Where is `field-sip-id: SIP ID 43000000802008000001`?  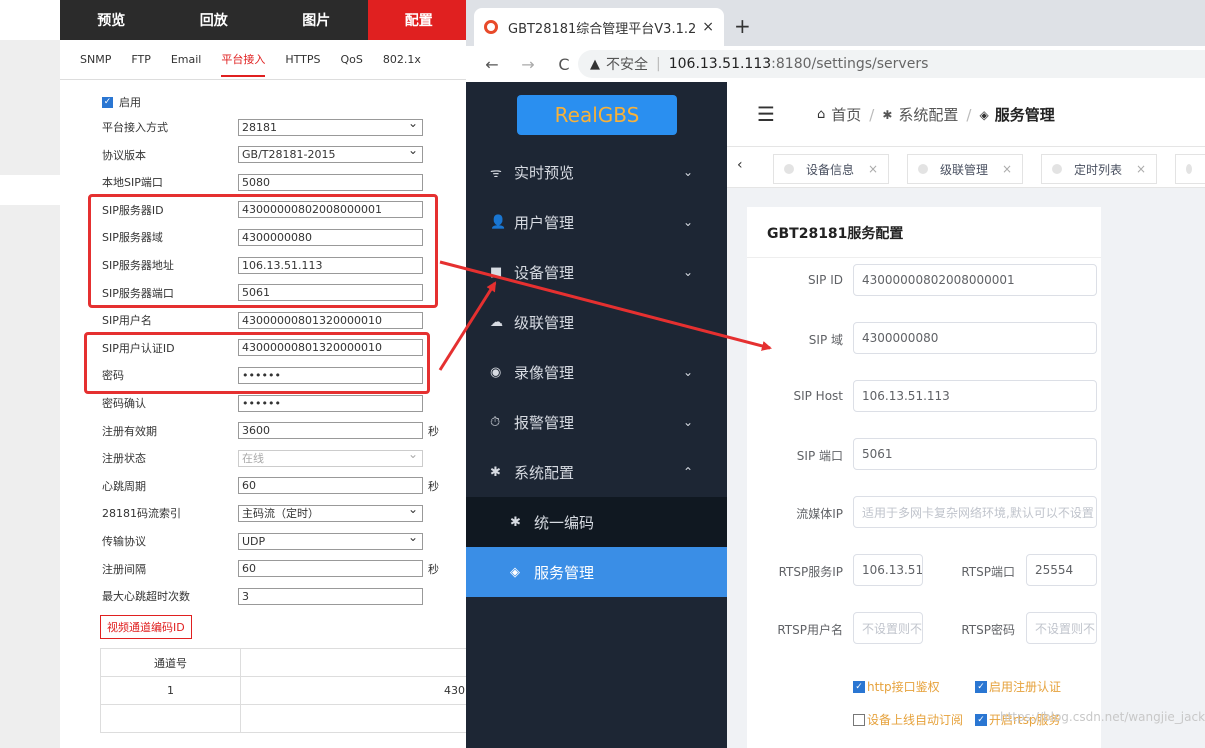
field-sip-id: SIP ID 43000000802008000001 is located at coordinates (924, 280).